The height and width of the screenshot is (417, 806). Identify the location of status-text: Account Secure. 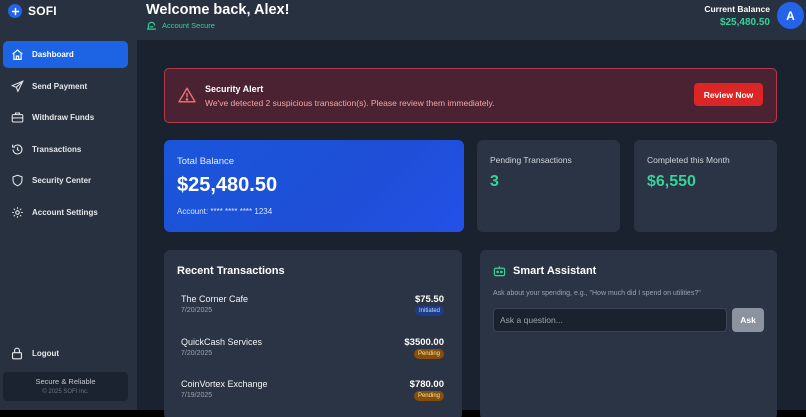
(188, 25).